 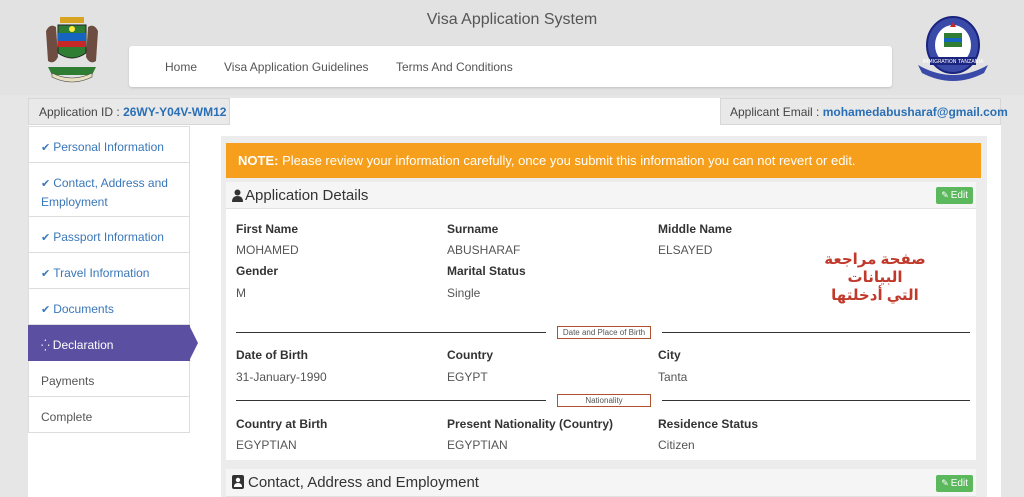 I want to click on step-declaration: ⁛ Declaration, so click(x=113, y=343).